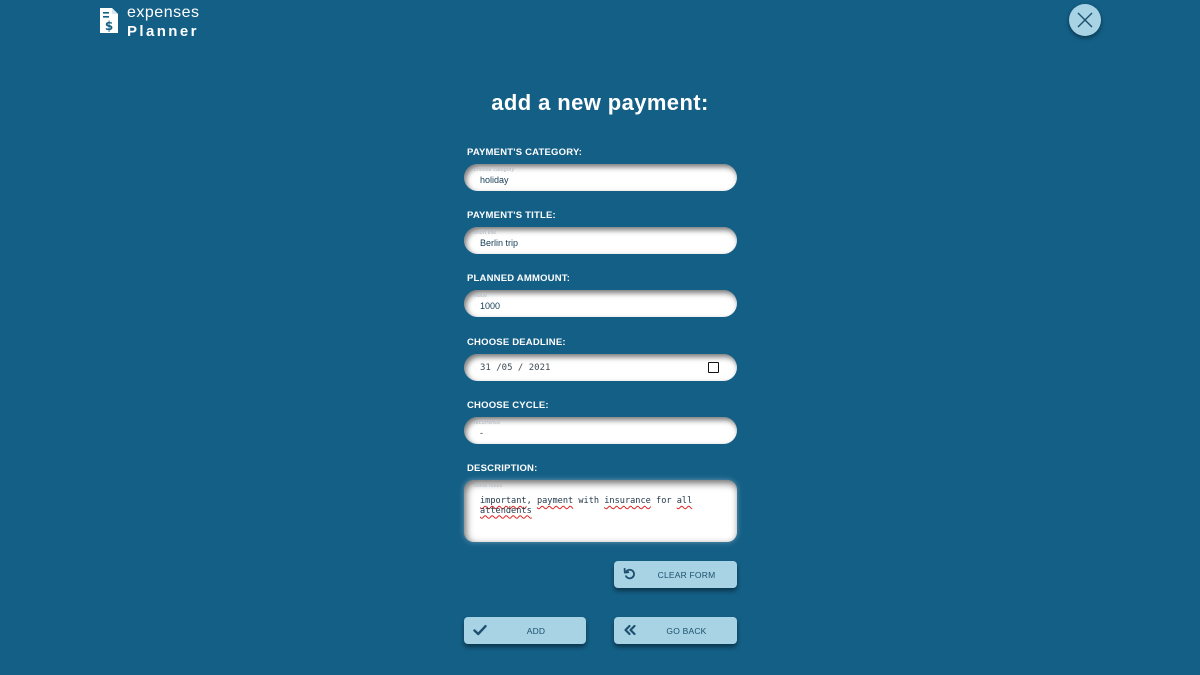 The width and height of the screenshot is (1200, 675). I want to click on description-word: important,, so click(506, 501).